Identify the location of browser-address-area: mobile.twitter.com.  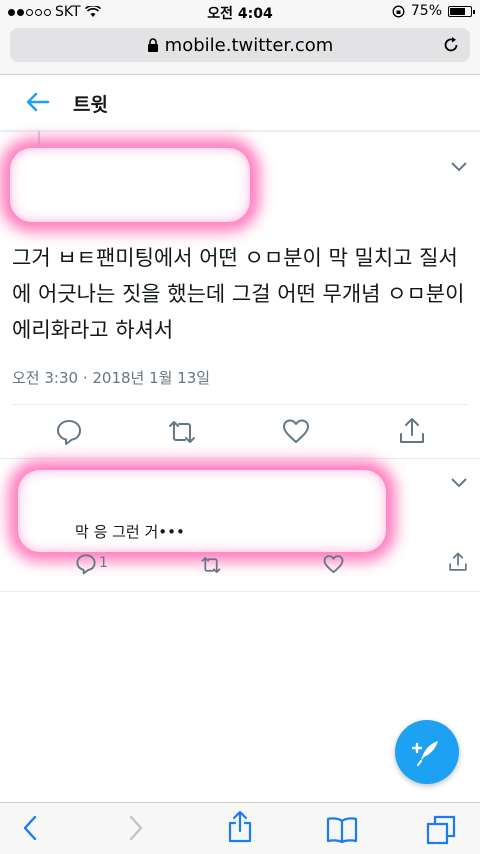
(240, 49).